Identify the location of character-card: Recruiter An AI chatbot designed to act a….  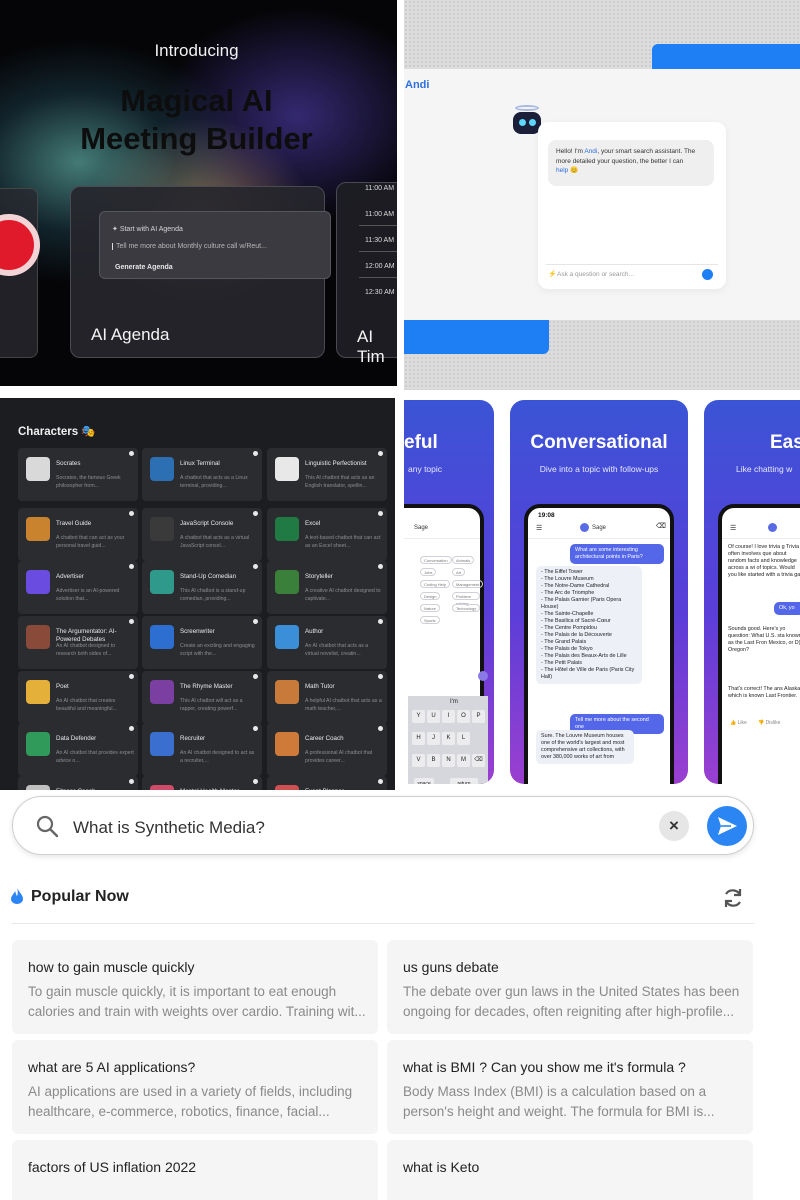
(202, 749).